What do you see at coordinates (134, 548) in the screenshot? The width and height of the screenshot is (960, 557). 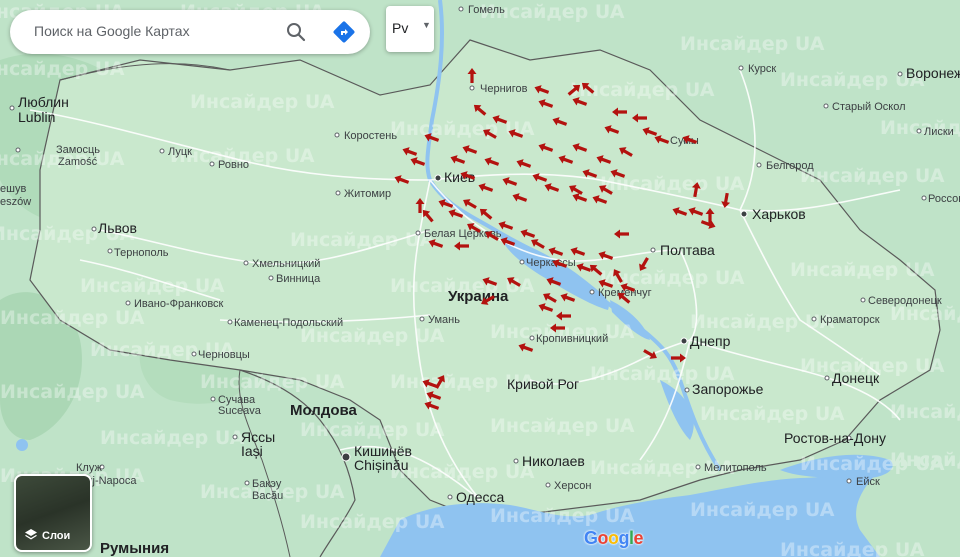 I see `country-label: Румыния` at bounding box center [134, 548].